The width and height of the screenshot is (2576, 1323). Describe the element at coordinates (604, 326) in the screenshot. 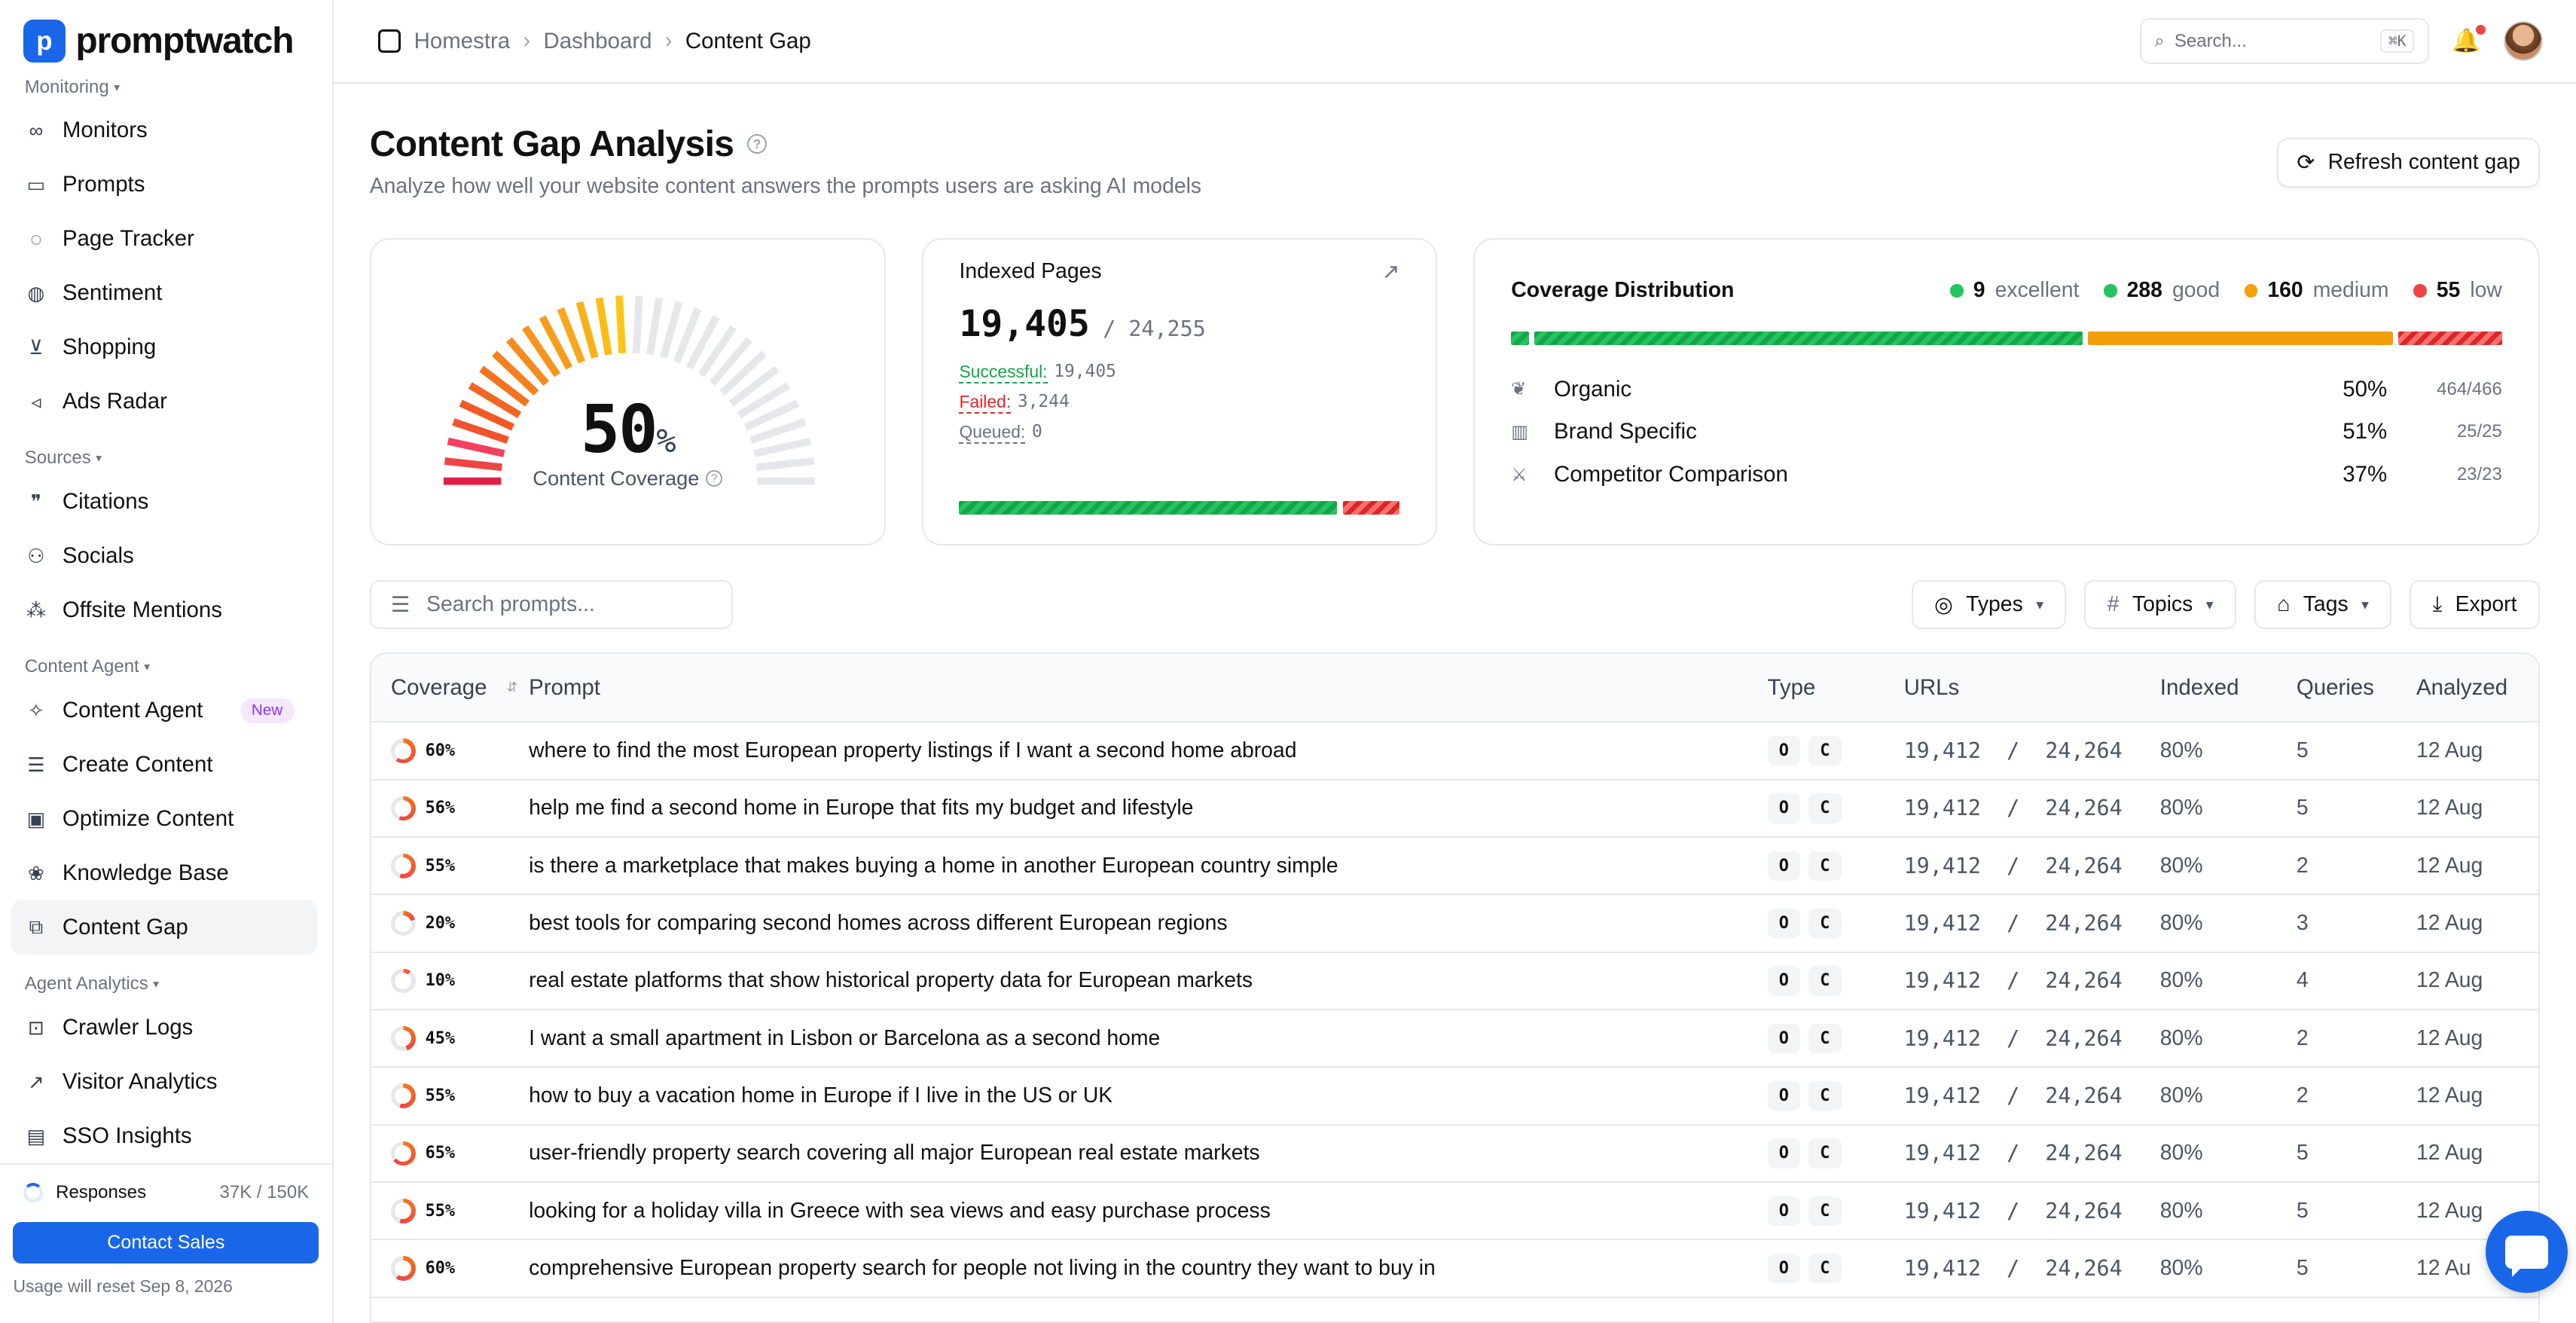

I see `gauge-tick` at that location.